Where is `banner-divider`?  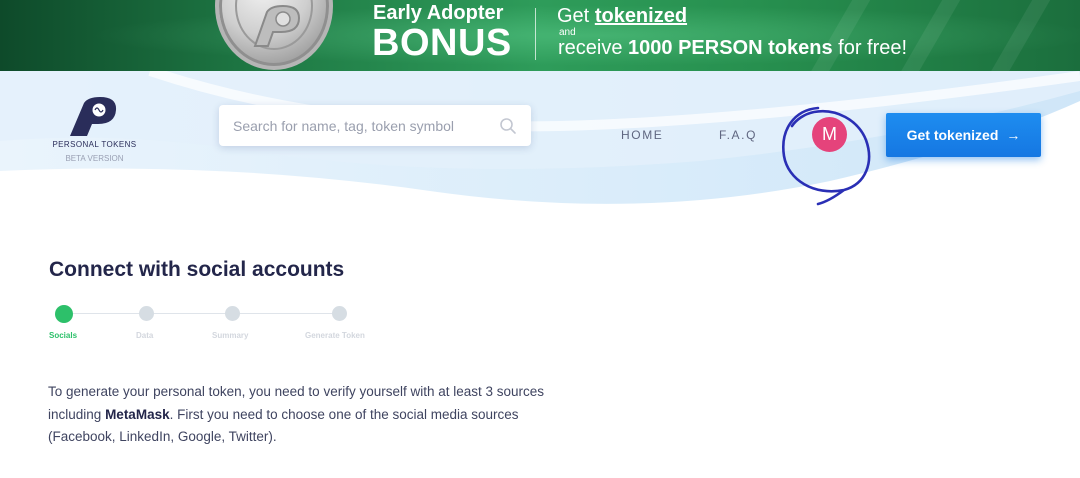
banner-divider is located at coordinates (535, 34).